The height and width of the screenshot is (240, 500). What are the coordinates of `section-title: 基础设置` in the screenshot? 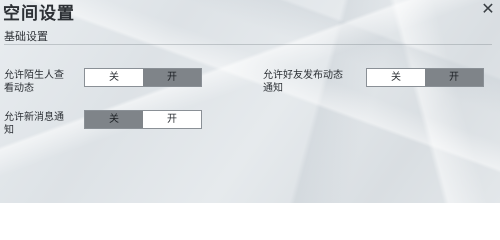 It's located at (26, 36).